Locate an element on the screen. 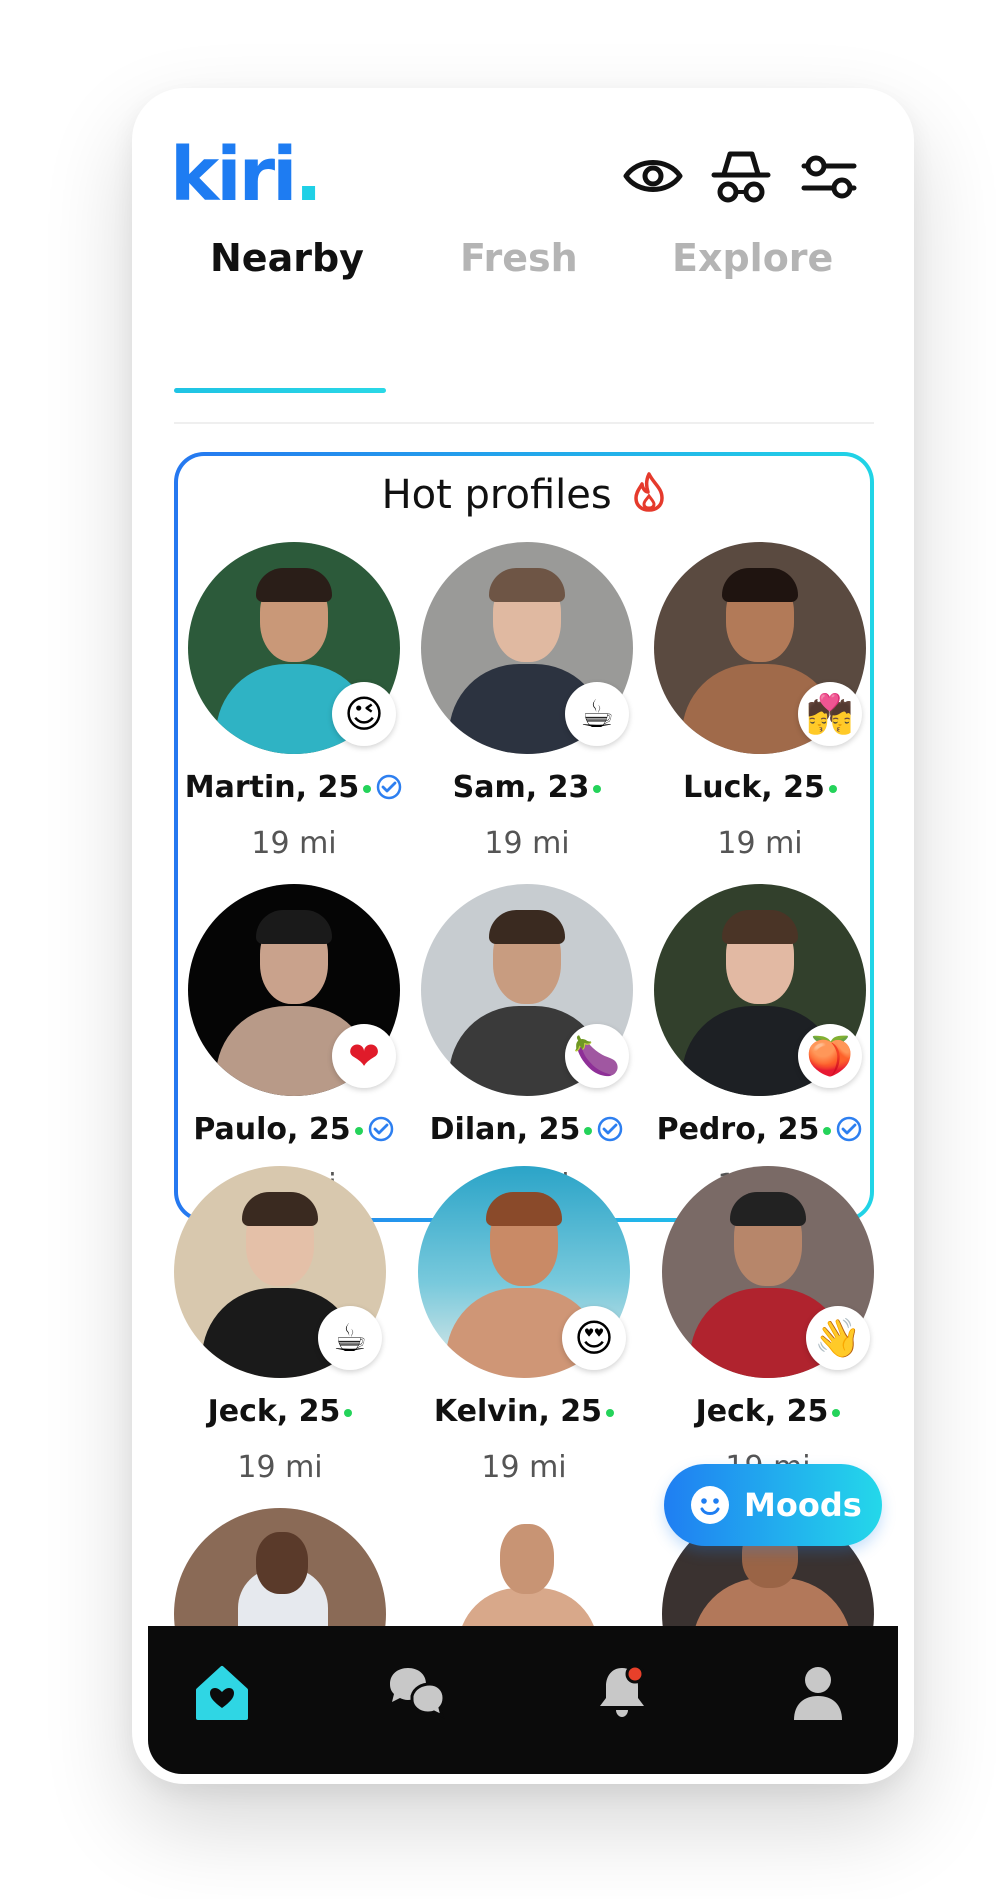  mood-emoji-badge: 💏 is located at coordinates (830, 714).